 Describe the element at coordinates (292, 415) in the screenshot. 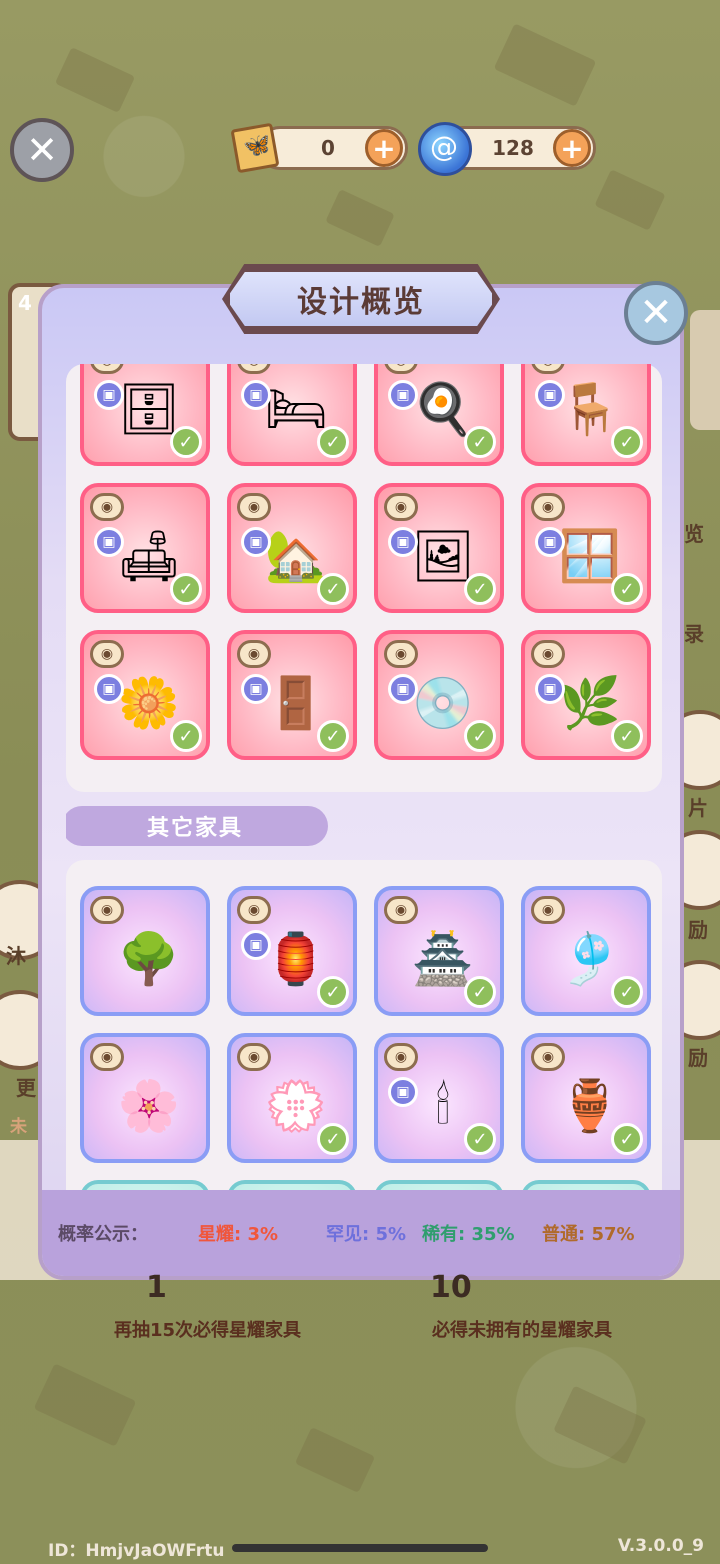

I see `furniture-card-flower-bed: ◉▣🛏✓` at that location.